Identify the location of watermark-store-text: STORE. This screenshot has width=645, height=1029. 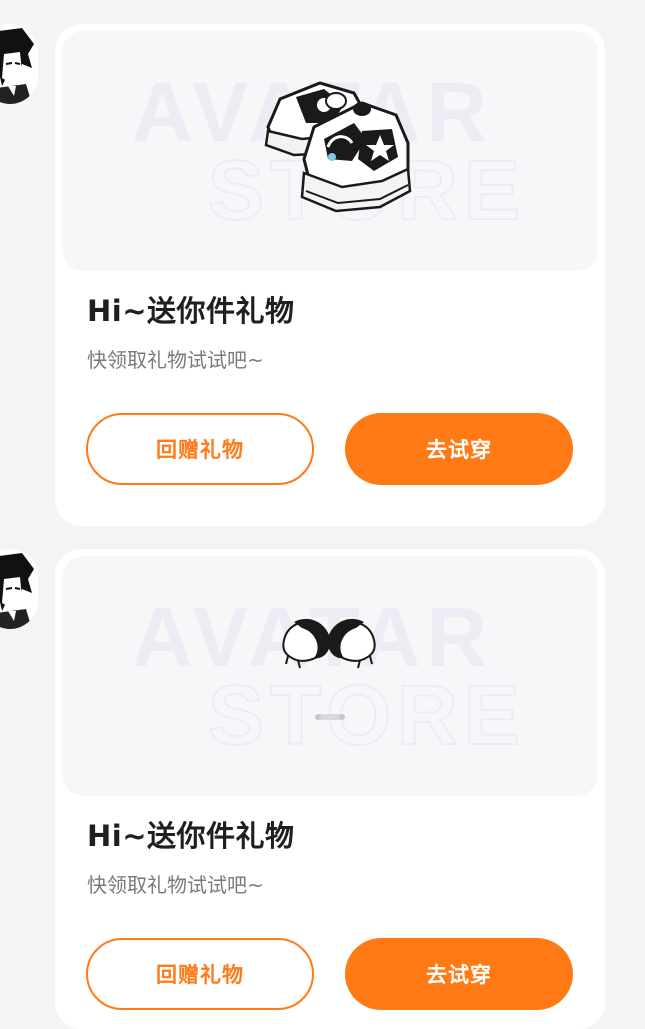
(367, 715).